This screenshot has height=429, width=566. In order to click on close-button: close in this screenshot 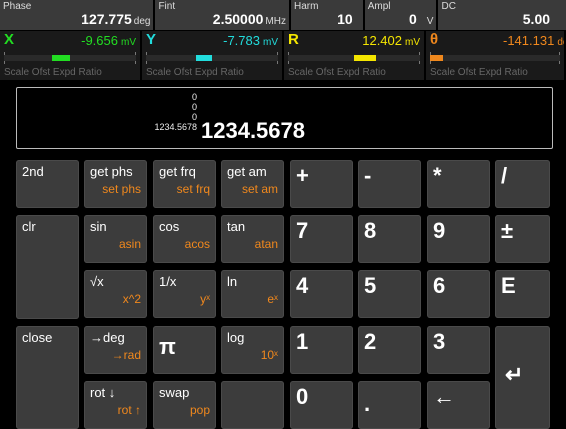, I will do `click(47, 377)`.